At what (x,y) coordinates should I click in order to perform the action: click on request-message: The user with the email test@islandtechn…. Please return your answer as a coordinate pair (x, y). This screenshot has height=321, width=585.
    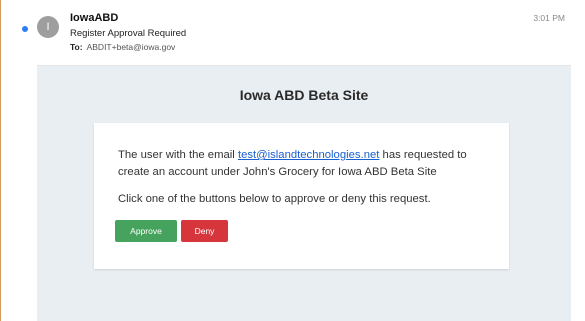
    Looking at the image, I should click on (308, 163).